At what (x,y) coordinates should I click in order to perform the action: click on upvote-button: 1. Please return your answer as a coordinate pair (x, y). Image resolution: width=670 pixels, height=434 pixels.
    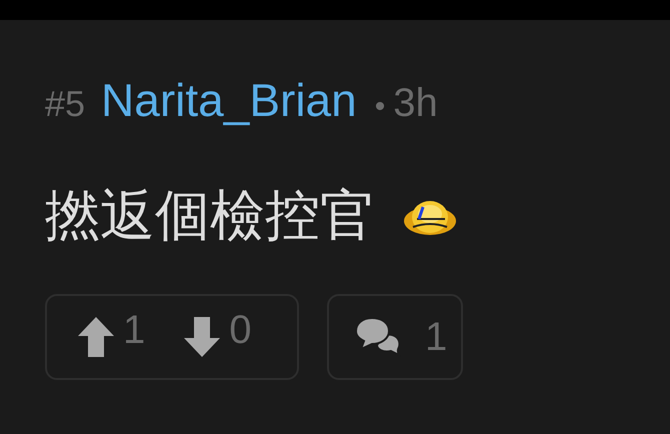
    Looking at the image, I should click on (111, 337).